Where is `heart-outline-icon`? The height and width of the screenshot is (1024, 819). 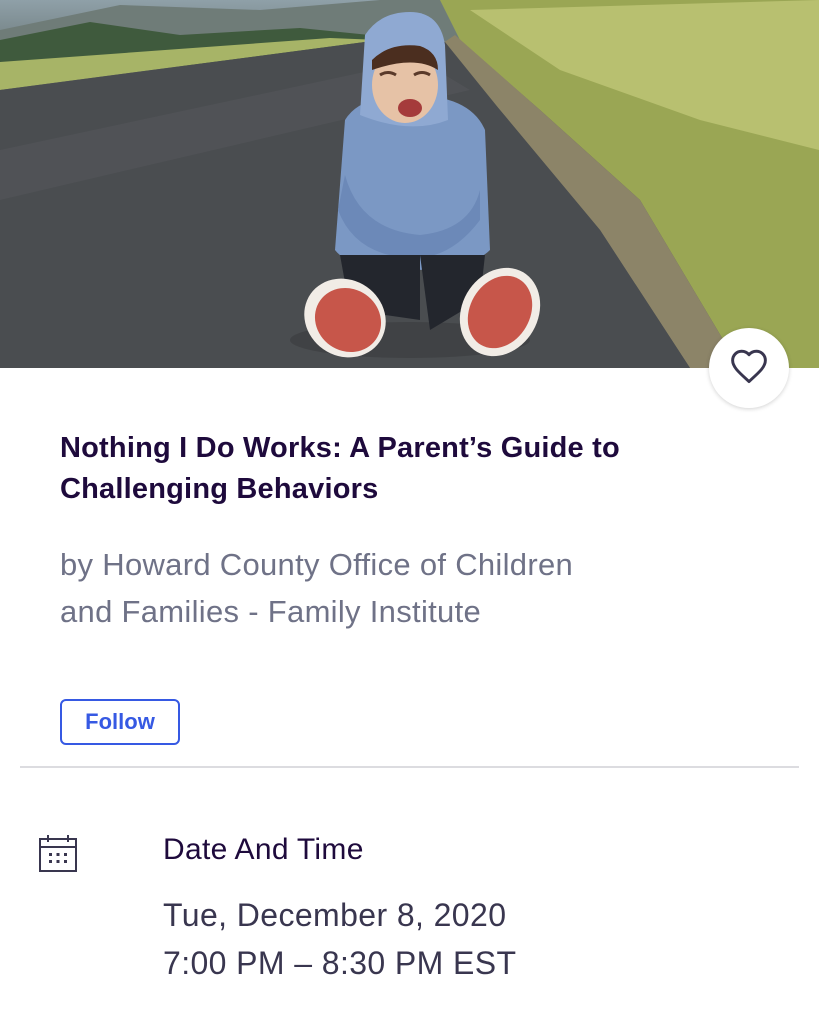
heart-outline-icon is located at coordinates (749, 368).